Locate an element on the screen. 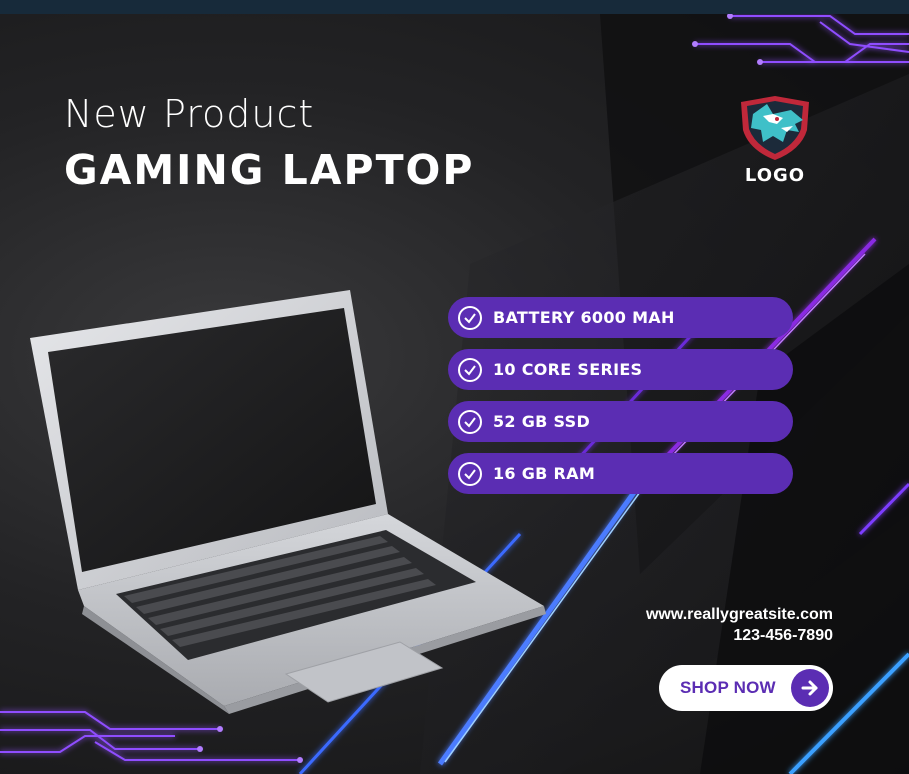 The height and width of the screenshot is (774, 909). feature-pill: 10 CORE SERIES is located at coordinates (620, 369).